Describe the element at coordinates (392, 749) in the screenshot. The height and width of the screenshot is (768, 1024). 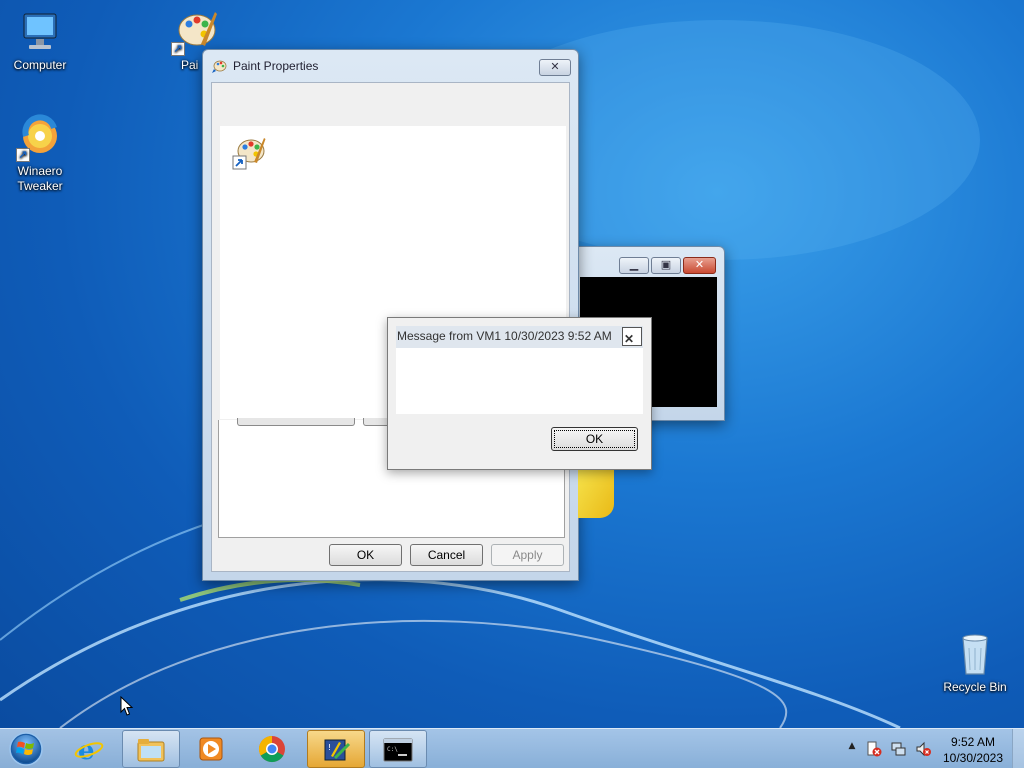
I see `svg-text: C:\` at that location.